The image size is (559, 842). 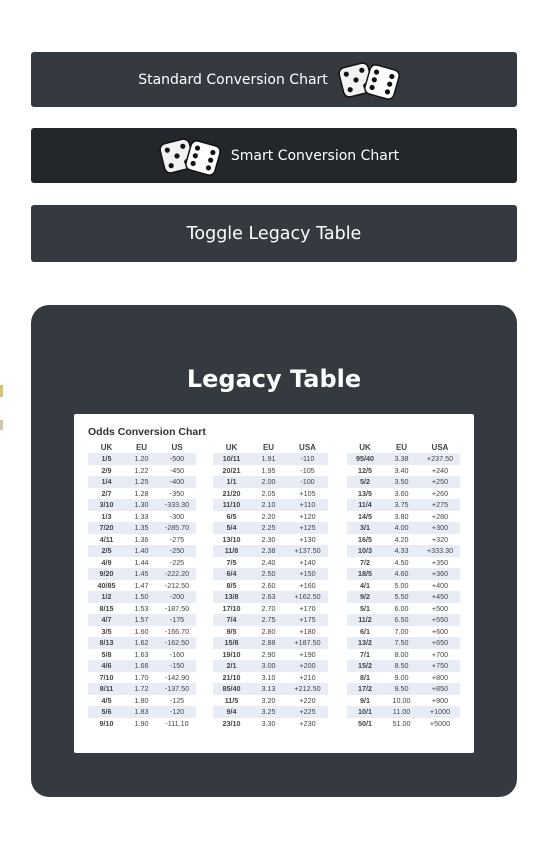 I want to click on table-row: 13/2 7.50 +650, so click(x=403, y=643).